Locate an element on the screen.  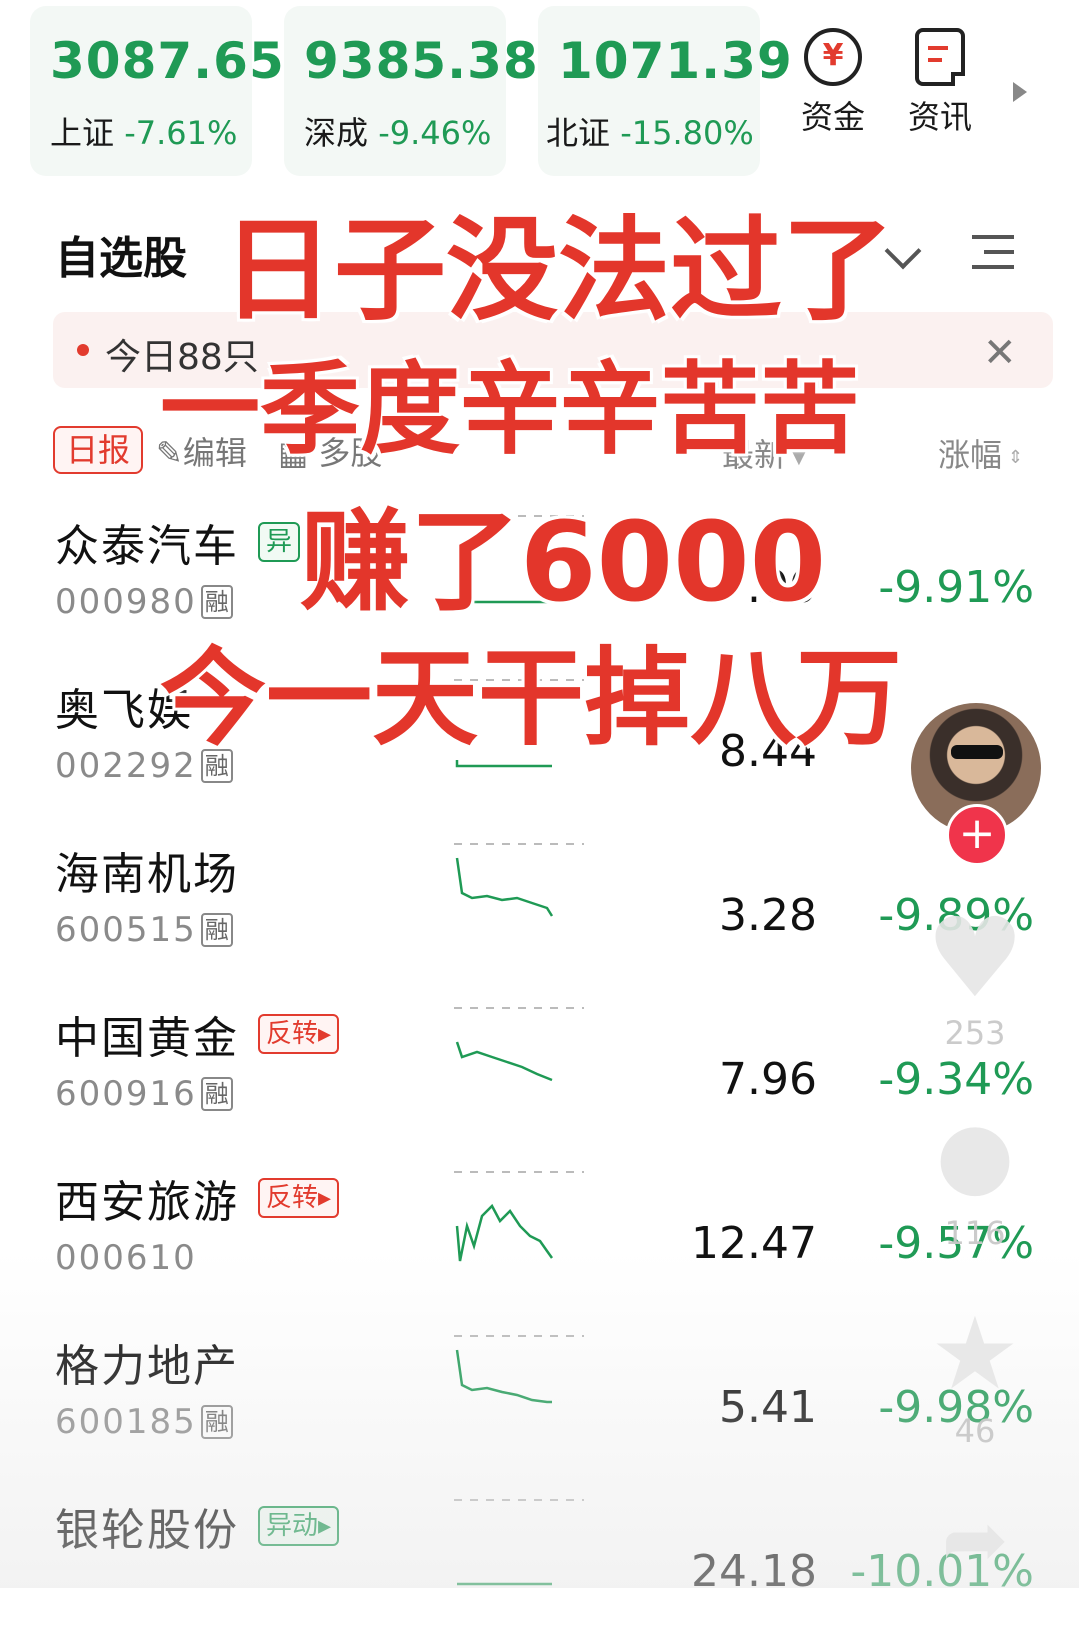
funds-label: 资金 is located at coordinates (832, 117).